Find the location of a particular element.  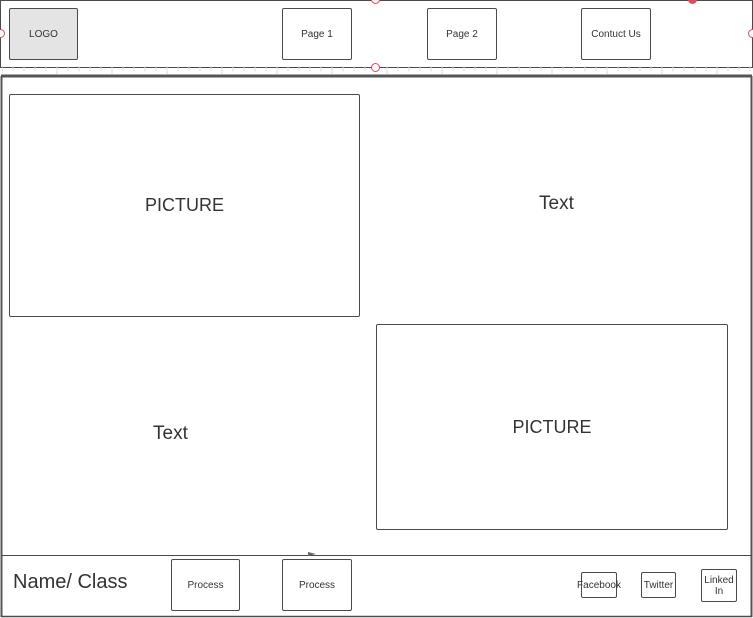

nav-contact-button: Contuct Us is located at coordinates (616, 34).